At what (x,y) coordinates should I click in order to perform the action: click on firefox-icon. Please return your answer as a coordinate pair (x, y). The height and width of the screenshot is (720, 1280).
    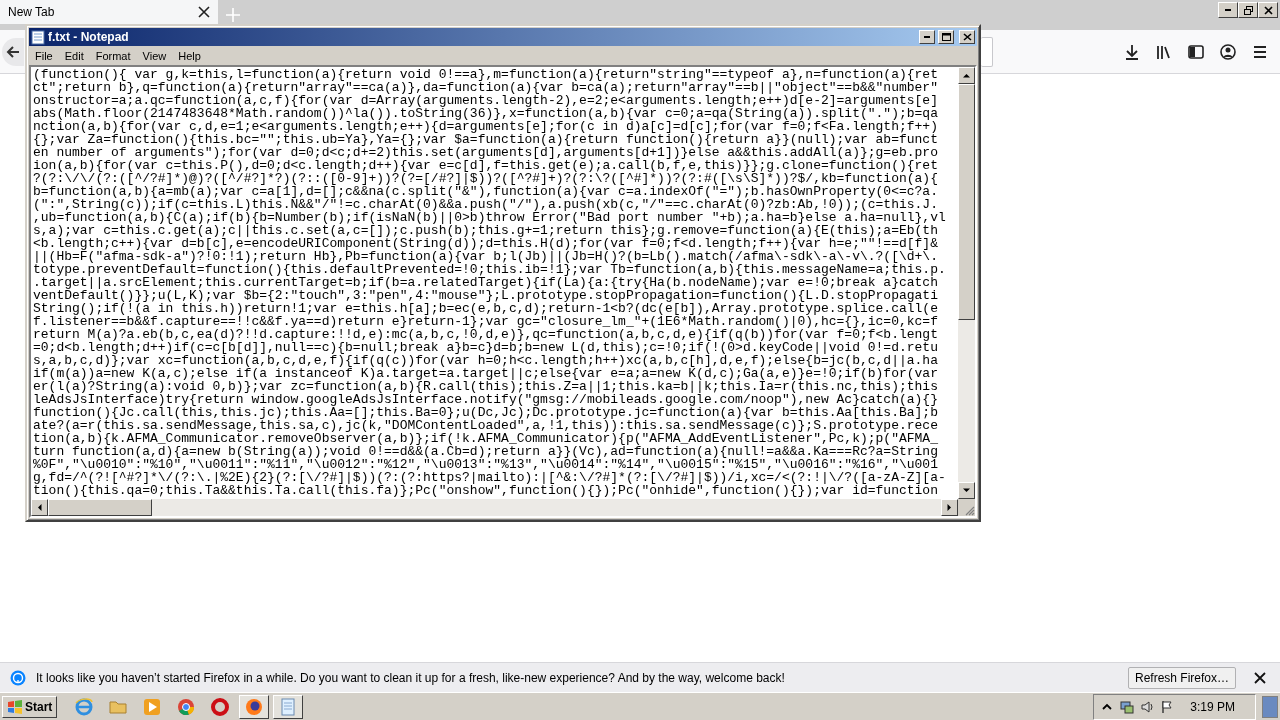
    Looking at the image, I should click on (254, 706).